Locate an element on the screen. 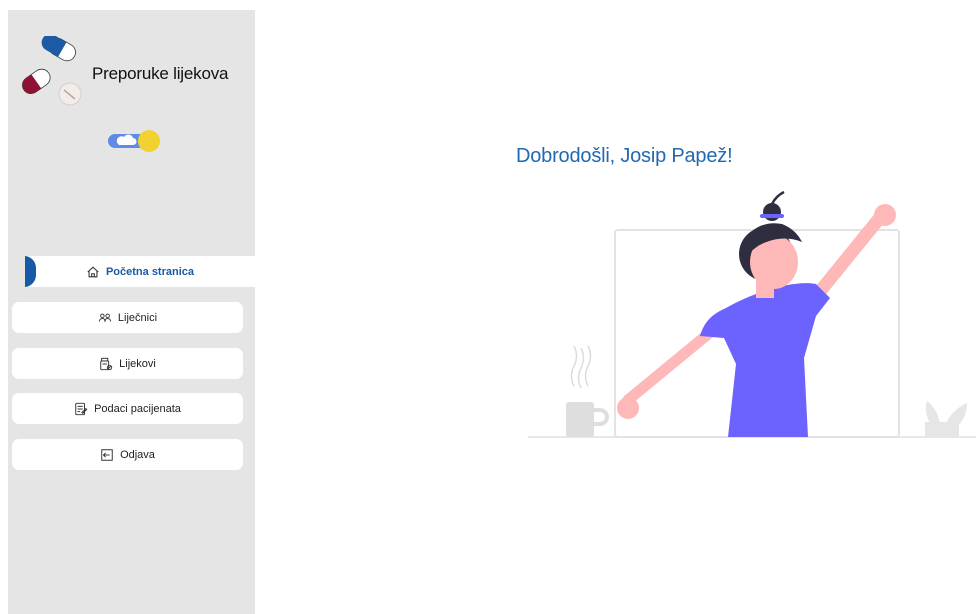 The height and width of the screenshot is (614, 976). sidebar-item-lijecnici: Liječnici is located at coordinates (127, 317).